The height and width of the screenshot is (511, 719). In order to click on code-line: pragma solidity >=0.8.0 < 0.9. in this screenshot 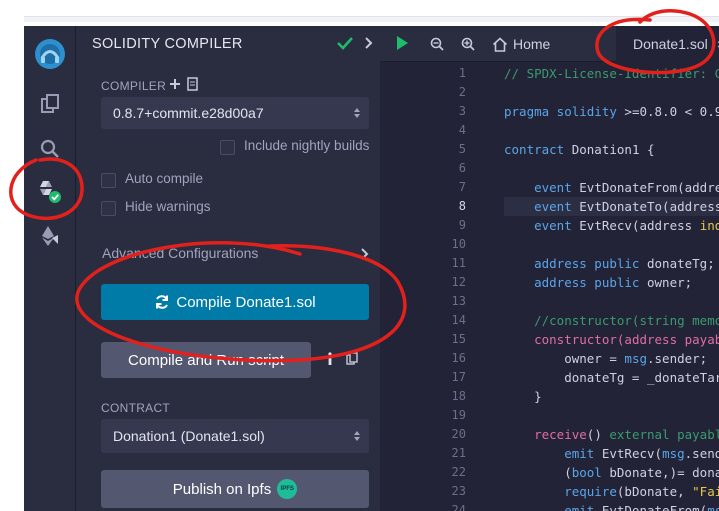, I will do `click(611, 111)`.